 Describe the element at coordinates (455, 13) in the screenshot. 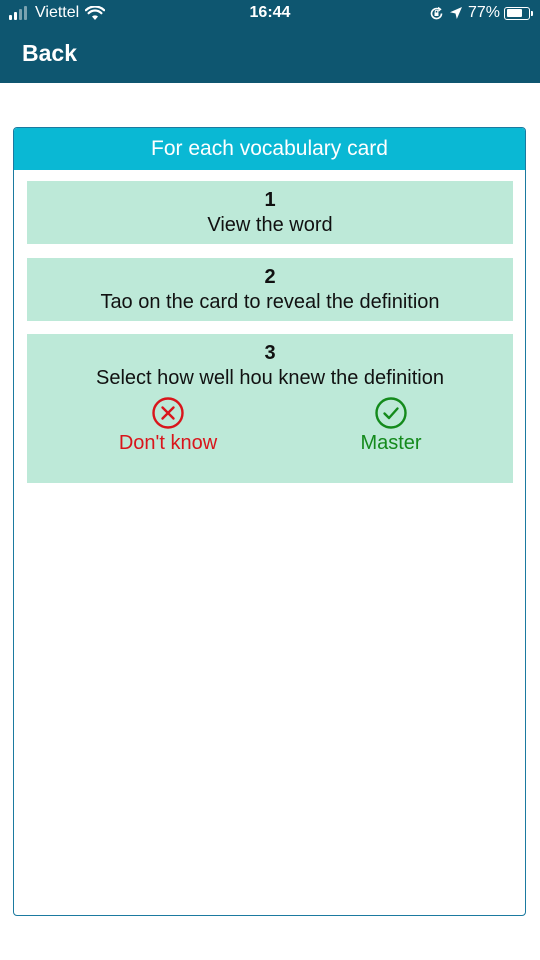

I see `location-arrow-icon` at that location.